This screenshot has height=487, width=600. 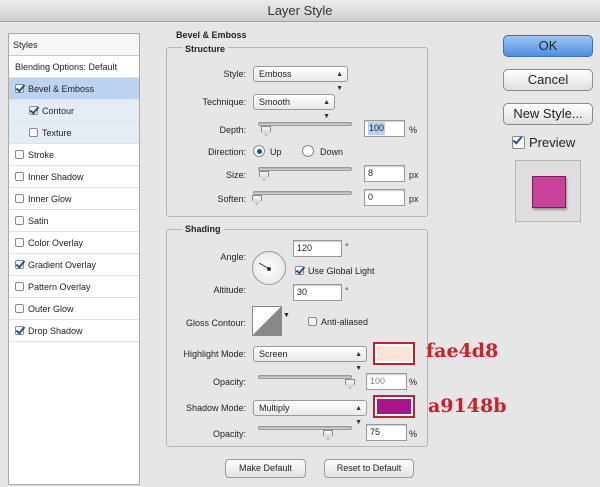 I want to click on style-select: Emboss ▲ ▼, so click(x=300, y=79).